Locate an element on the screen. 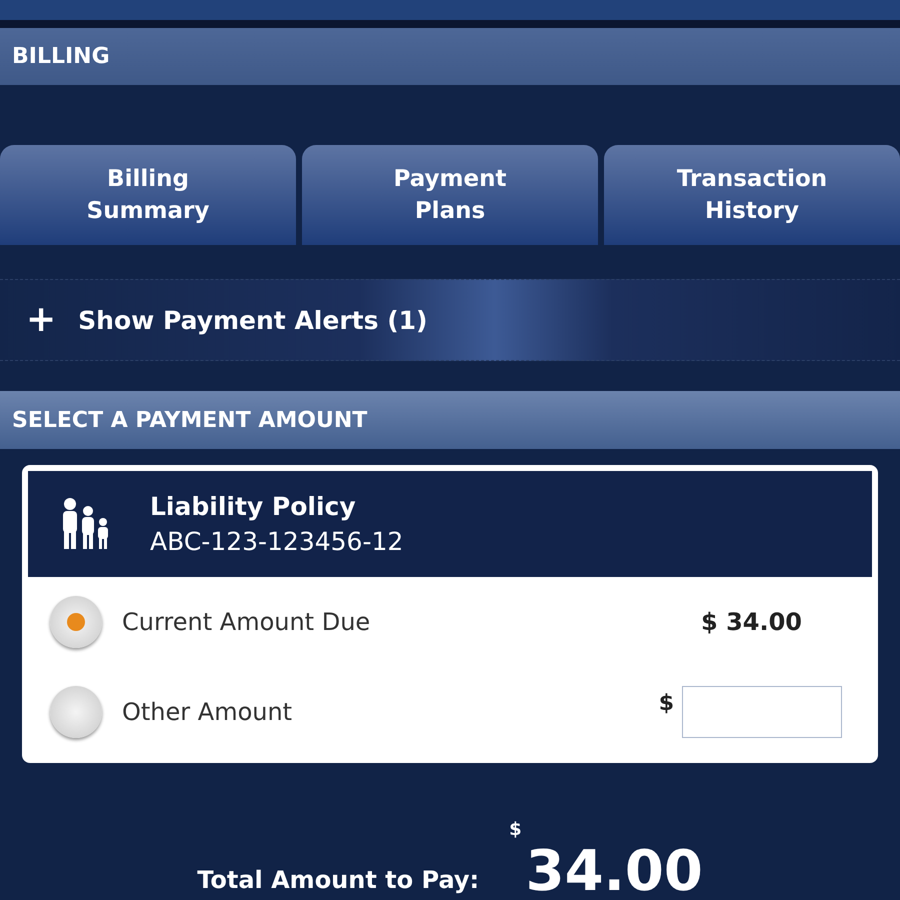 Image resolution: width=900 pixels, height=900 pixels. payment-alerts-toggle: + Show Payment Alerts (1) is located at coordinates (450, 320).